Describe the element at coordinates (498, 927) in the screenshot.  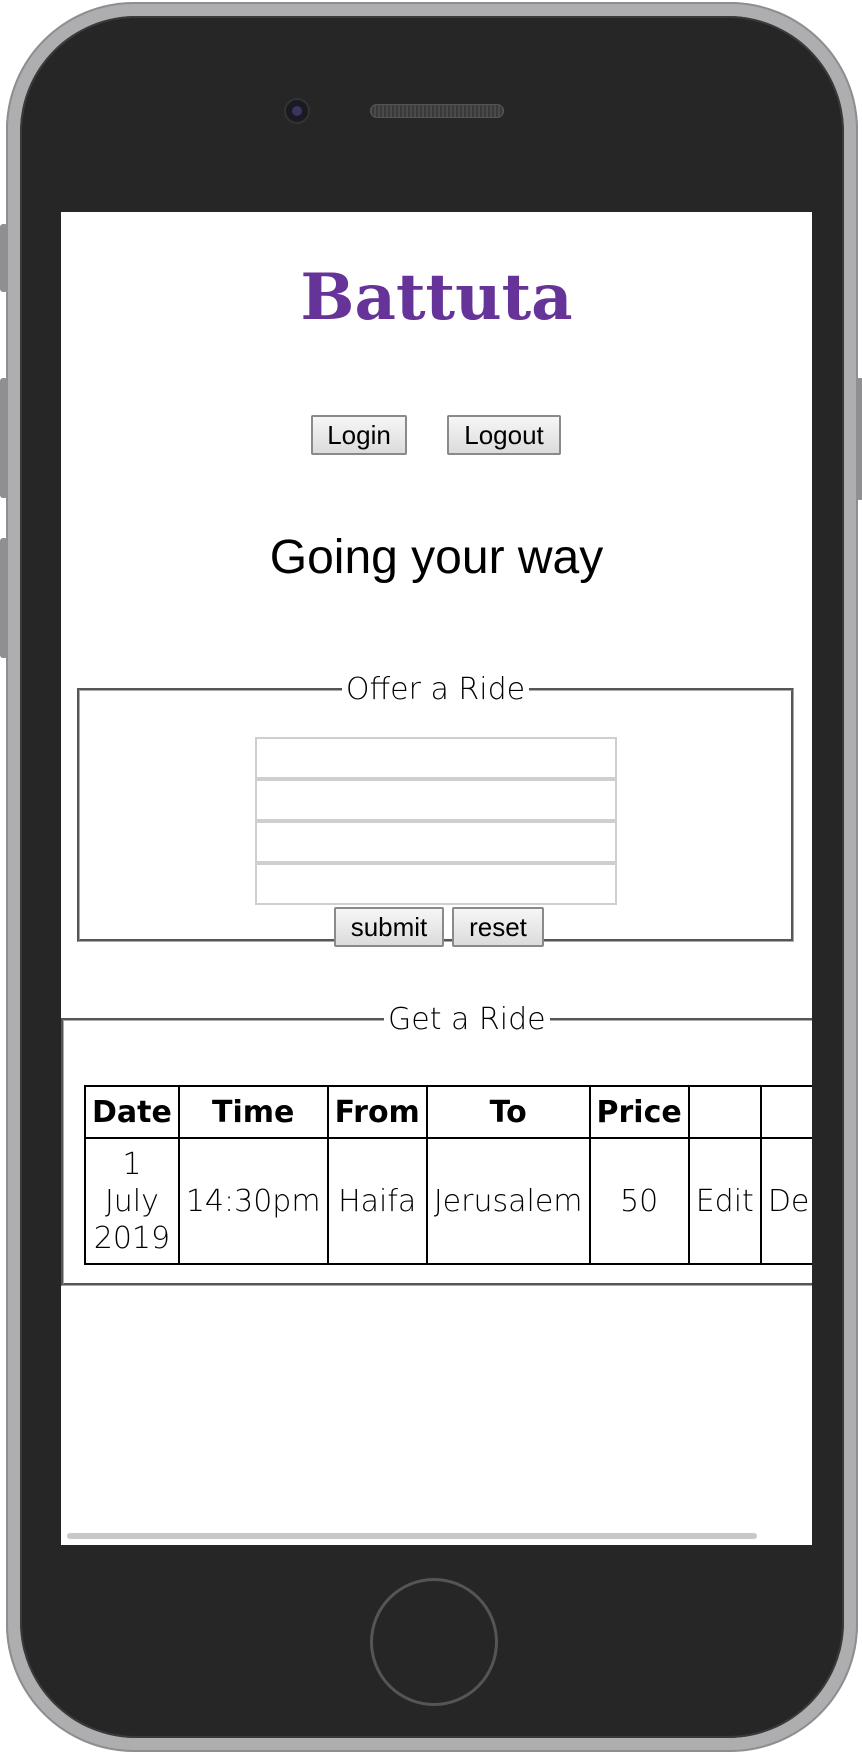
I see `reset-button: reset` at that location.